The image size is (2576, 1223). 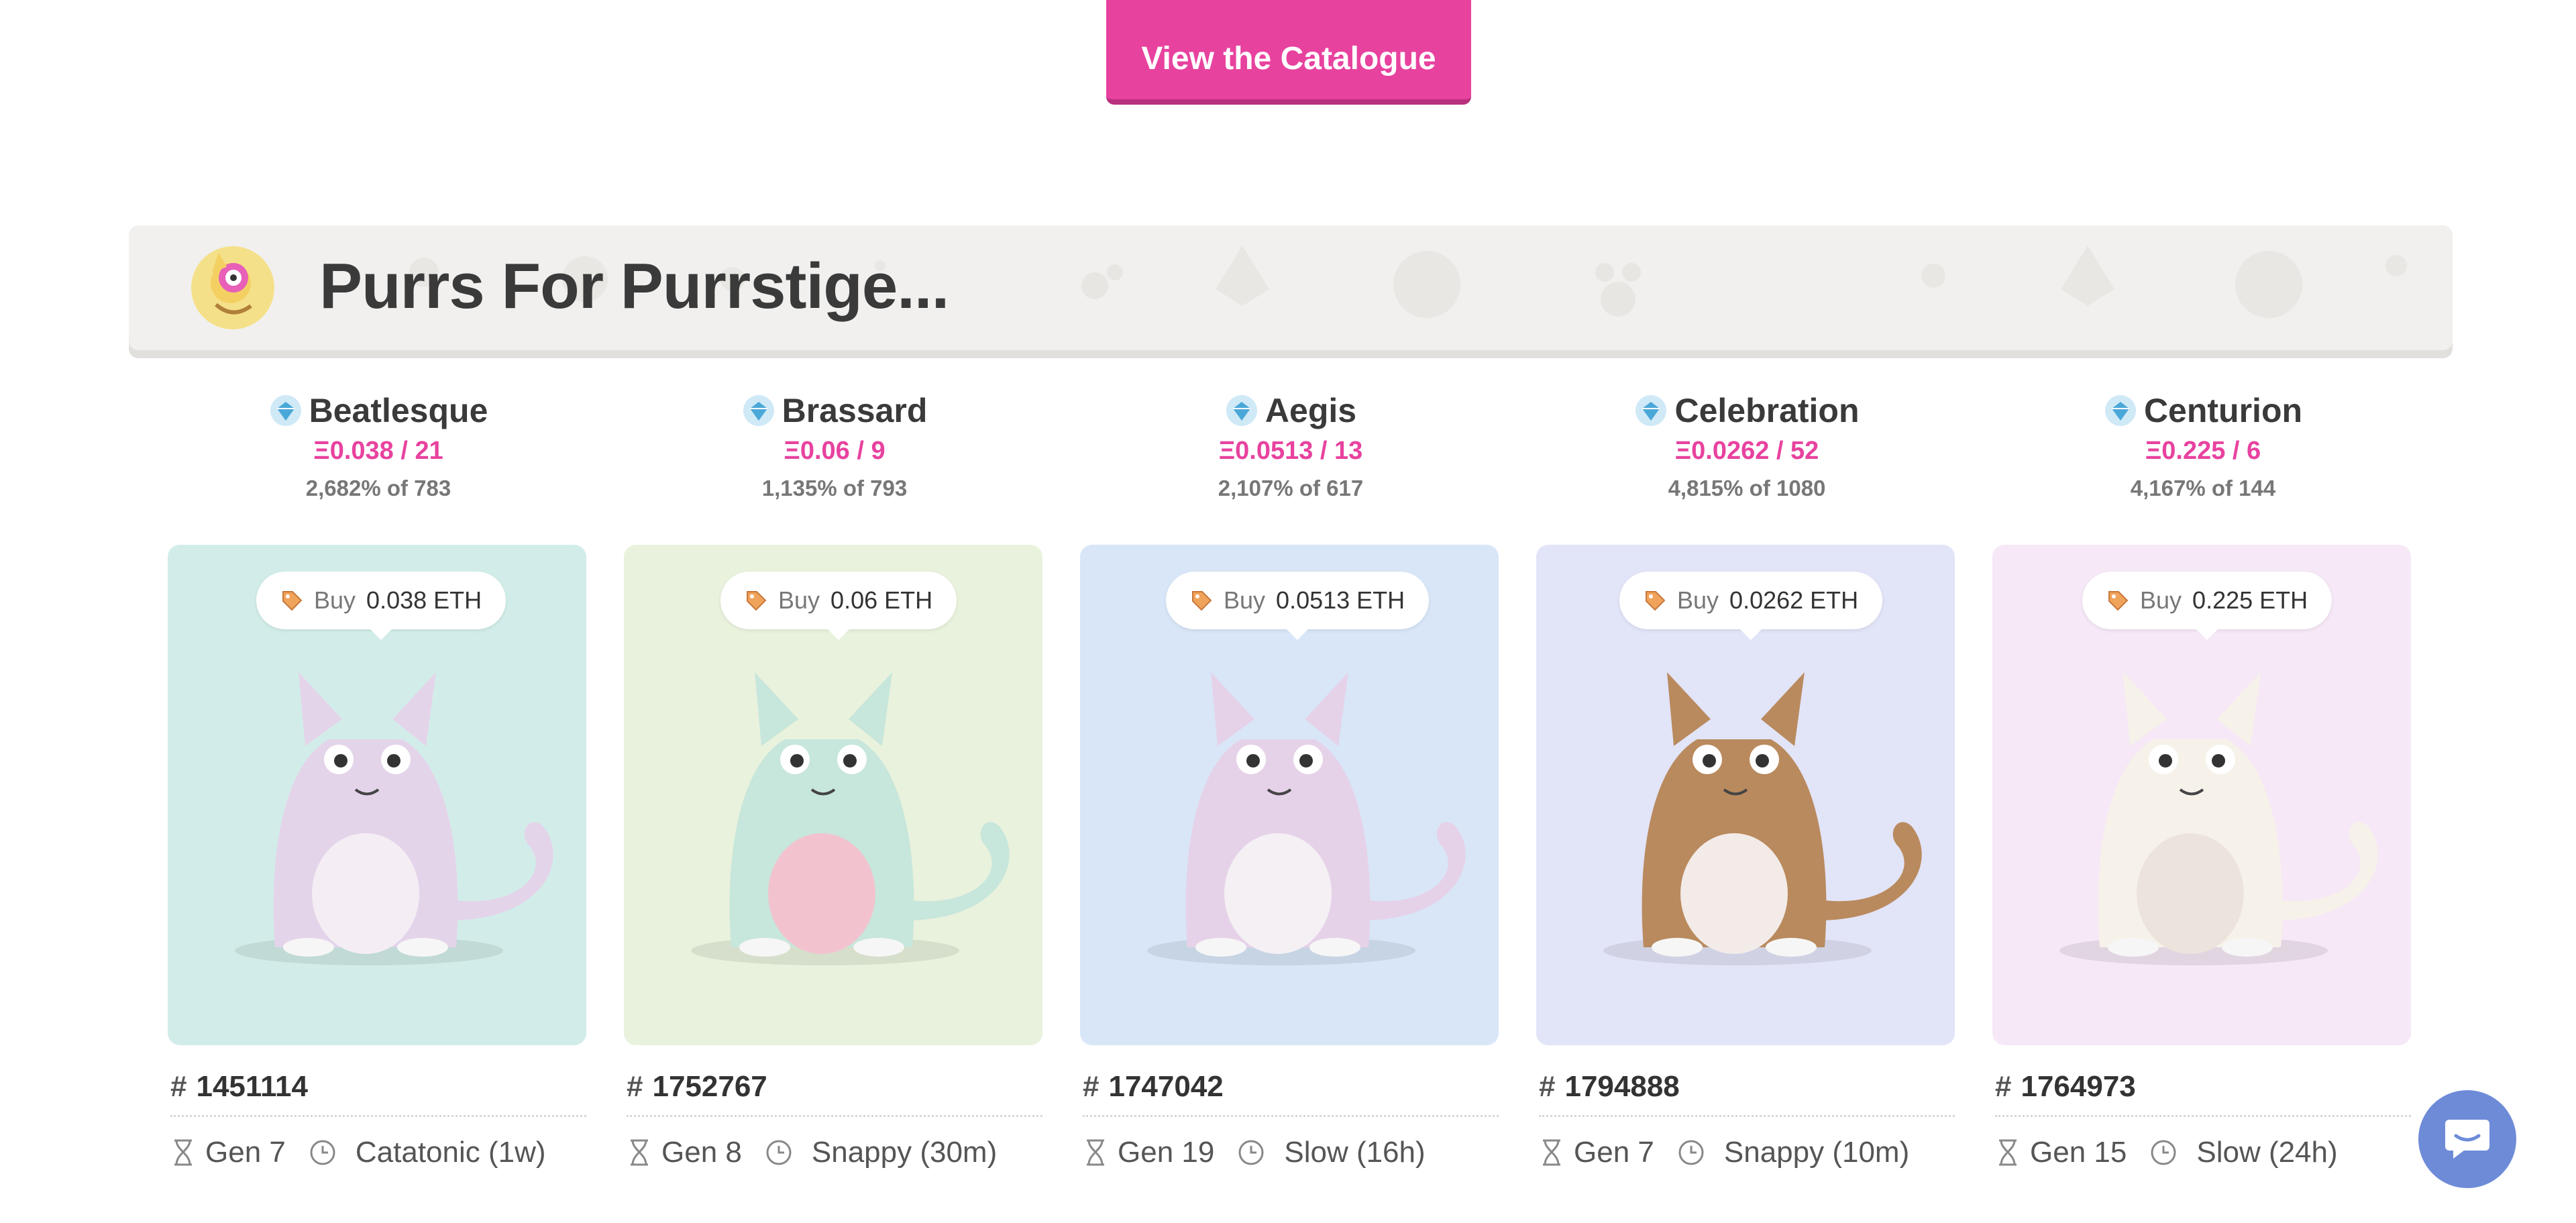 What do you see at coordinates (1746, 451) in the screenshot?
I see `cat-price-count: Ξ0.0262 / 52` at bounding box center [1746, 451].